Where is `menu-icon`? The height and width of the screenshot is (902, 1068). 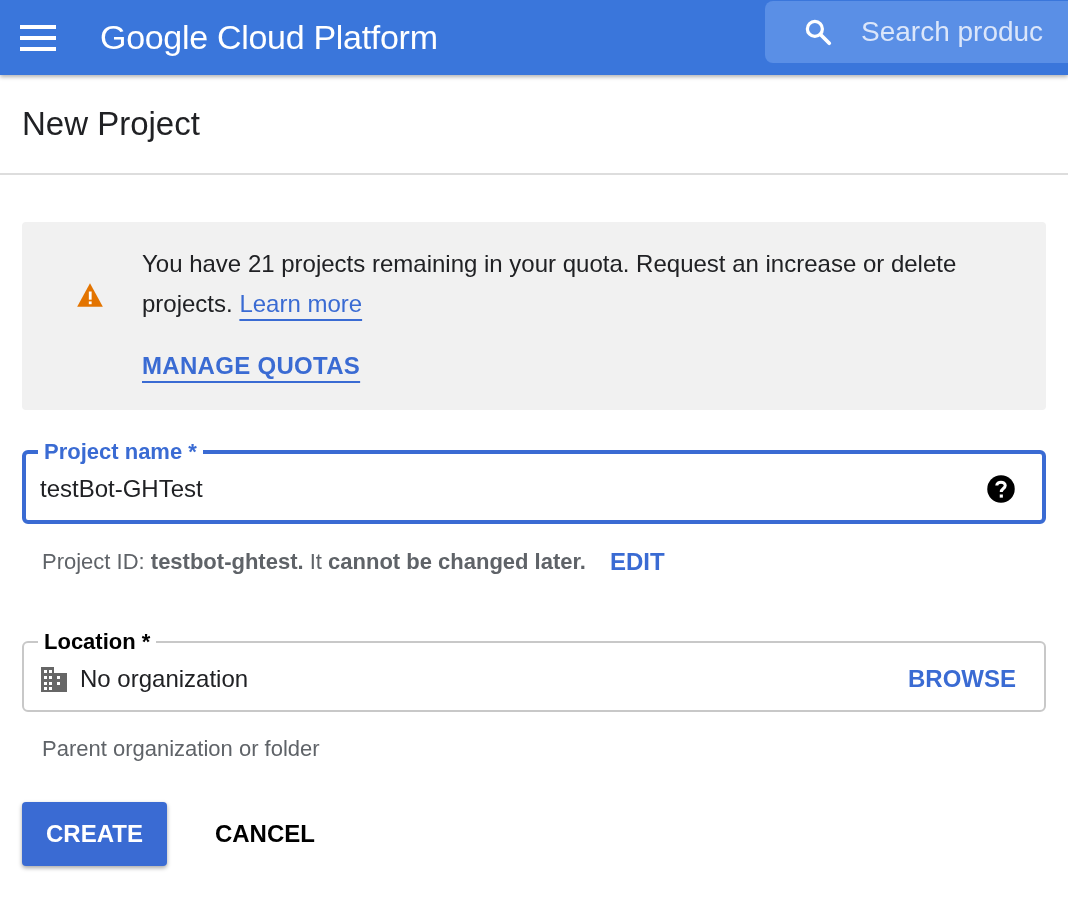 menu-icon is located at coordinates (38, 37).